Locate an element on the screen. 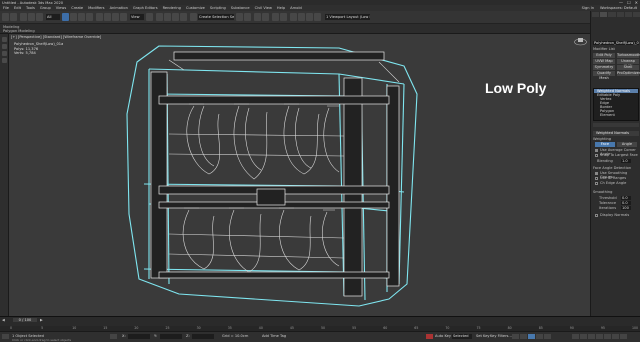  lock-selection-icon is located at coordinates (113, 336).